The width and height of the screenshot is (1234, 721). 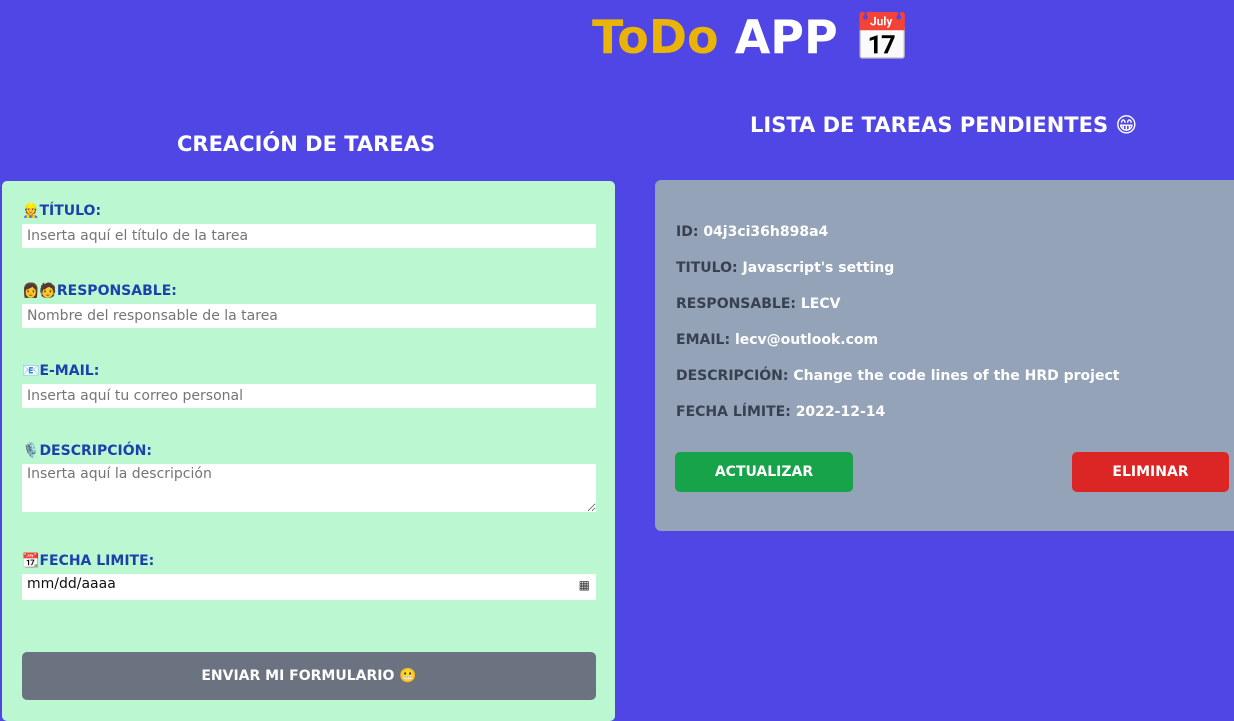 What do you see at coordinates (95, 451) in the screenshot?
I see `label-text: DESCRIPCIÓN:` at bounding box center [95, 451].